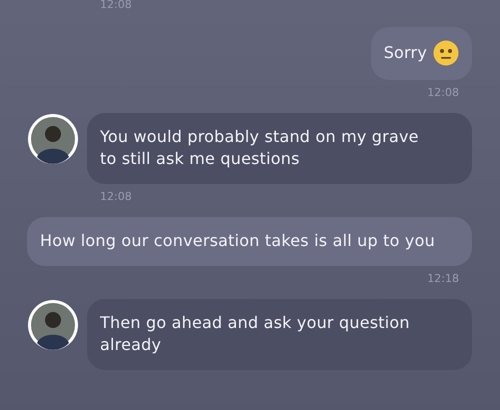 The height and width of the screenshot is (410, 500). What do you see at coordinates (443, 278) in the screenshot?
I see `message-time: 12:18` at bounding box center [443, 278].